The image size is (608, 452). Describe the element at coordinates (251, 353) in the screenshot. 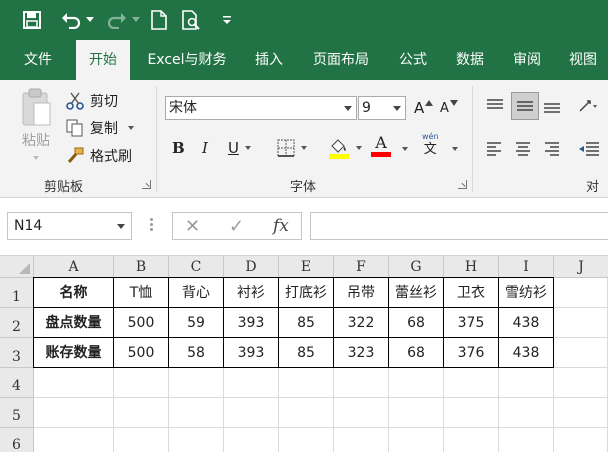

I see `cell-d3: 393` at that location.